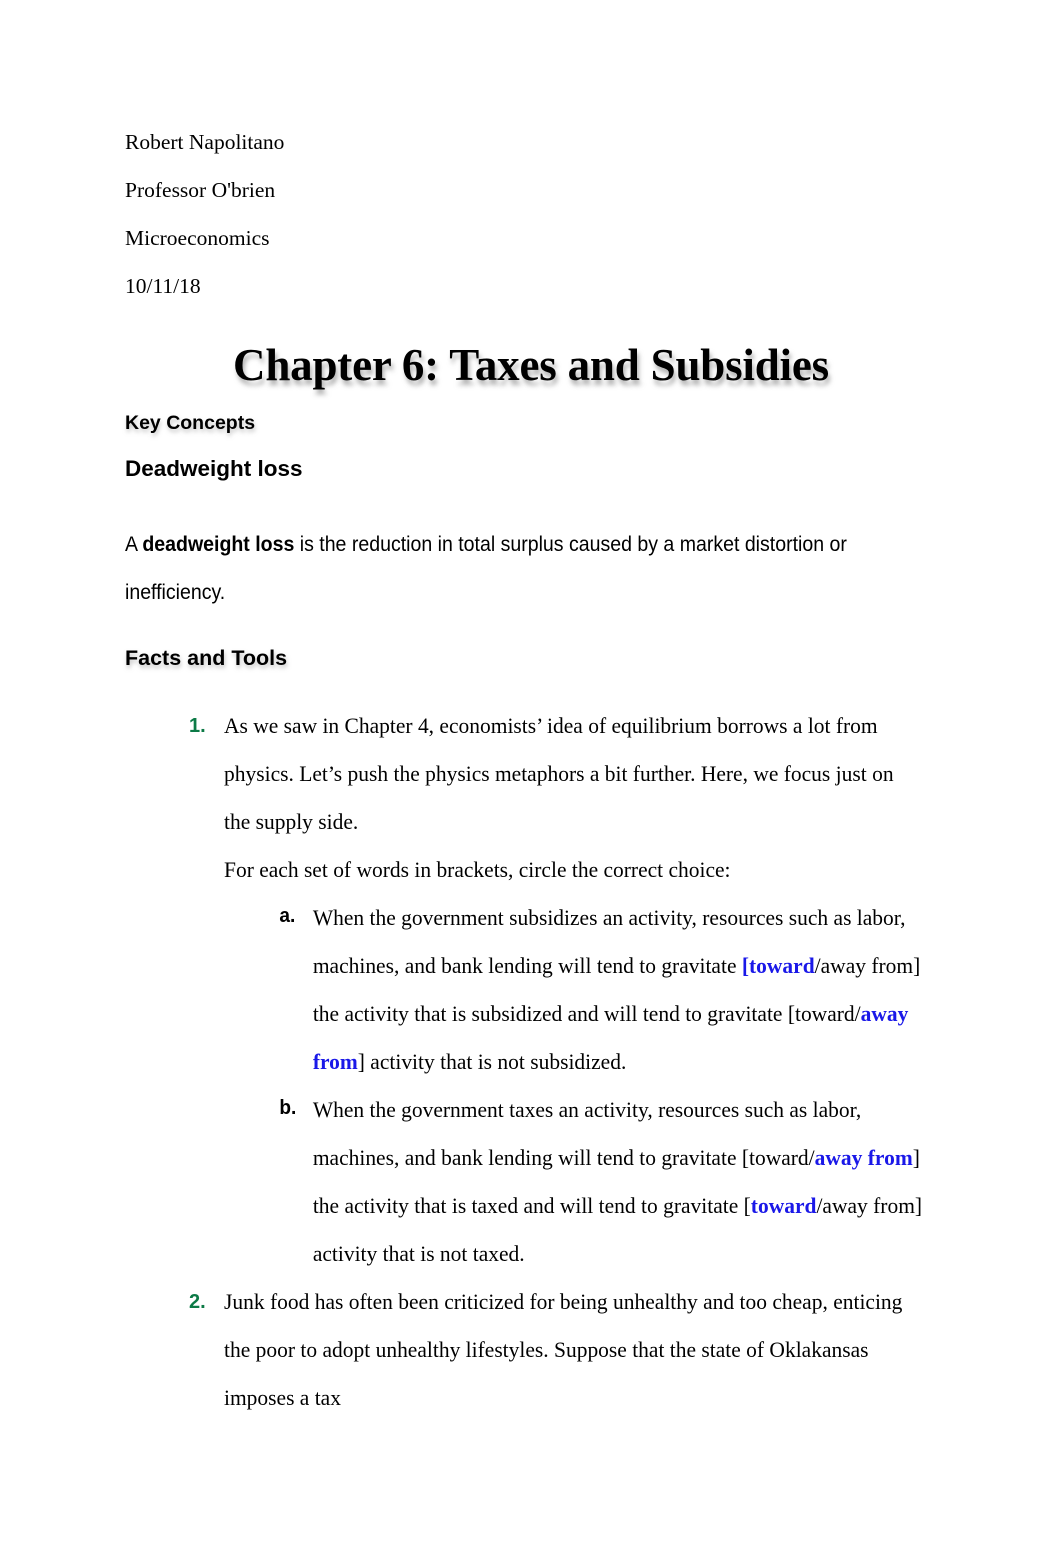 Image resolution: width=1062 pixels, height=1556 pixels. Describe the element at coordinates (205, 142) in the screenshot. I see `header-line-author: Robert Napolitano` at that location.